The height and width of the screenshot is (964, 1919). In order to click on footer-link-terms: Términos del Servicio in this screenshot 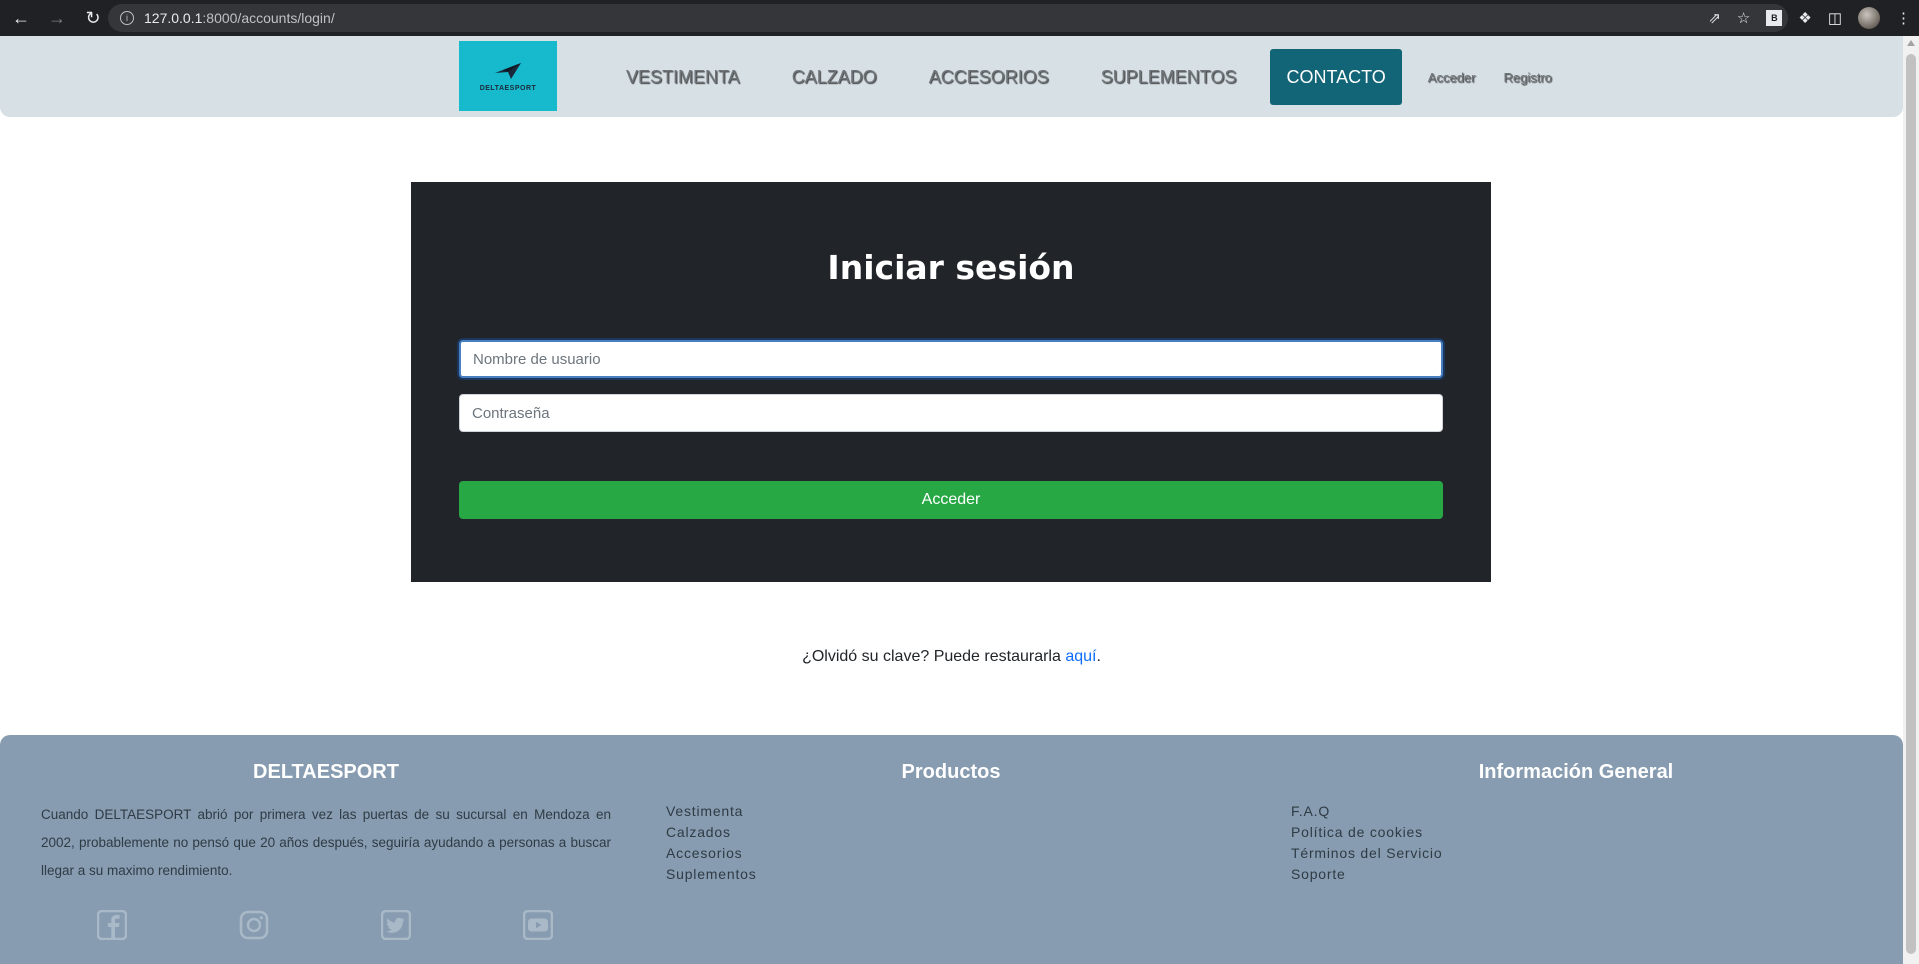, I will do `click(1366, 853)`.